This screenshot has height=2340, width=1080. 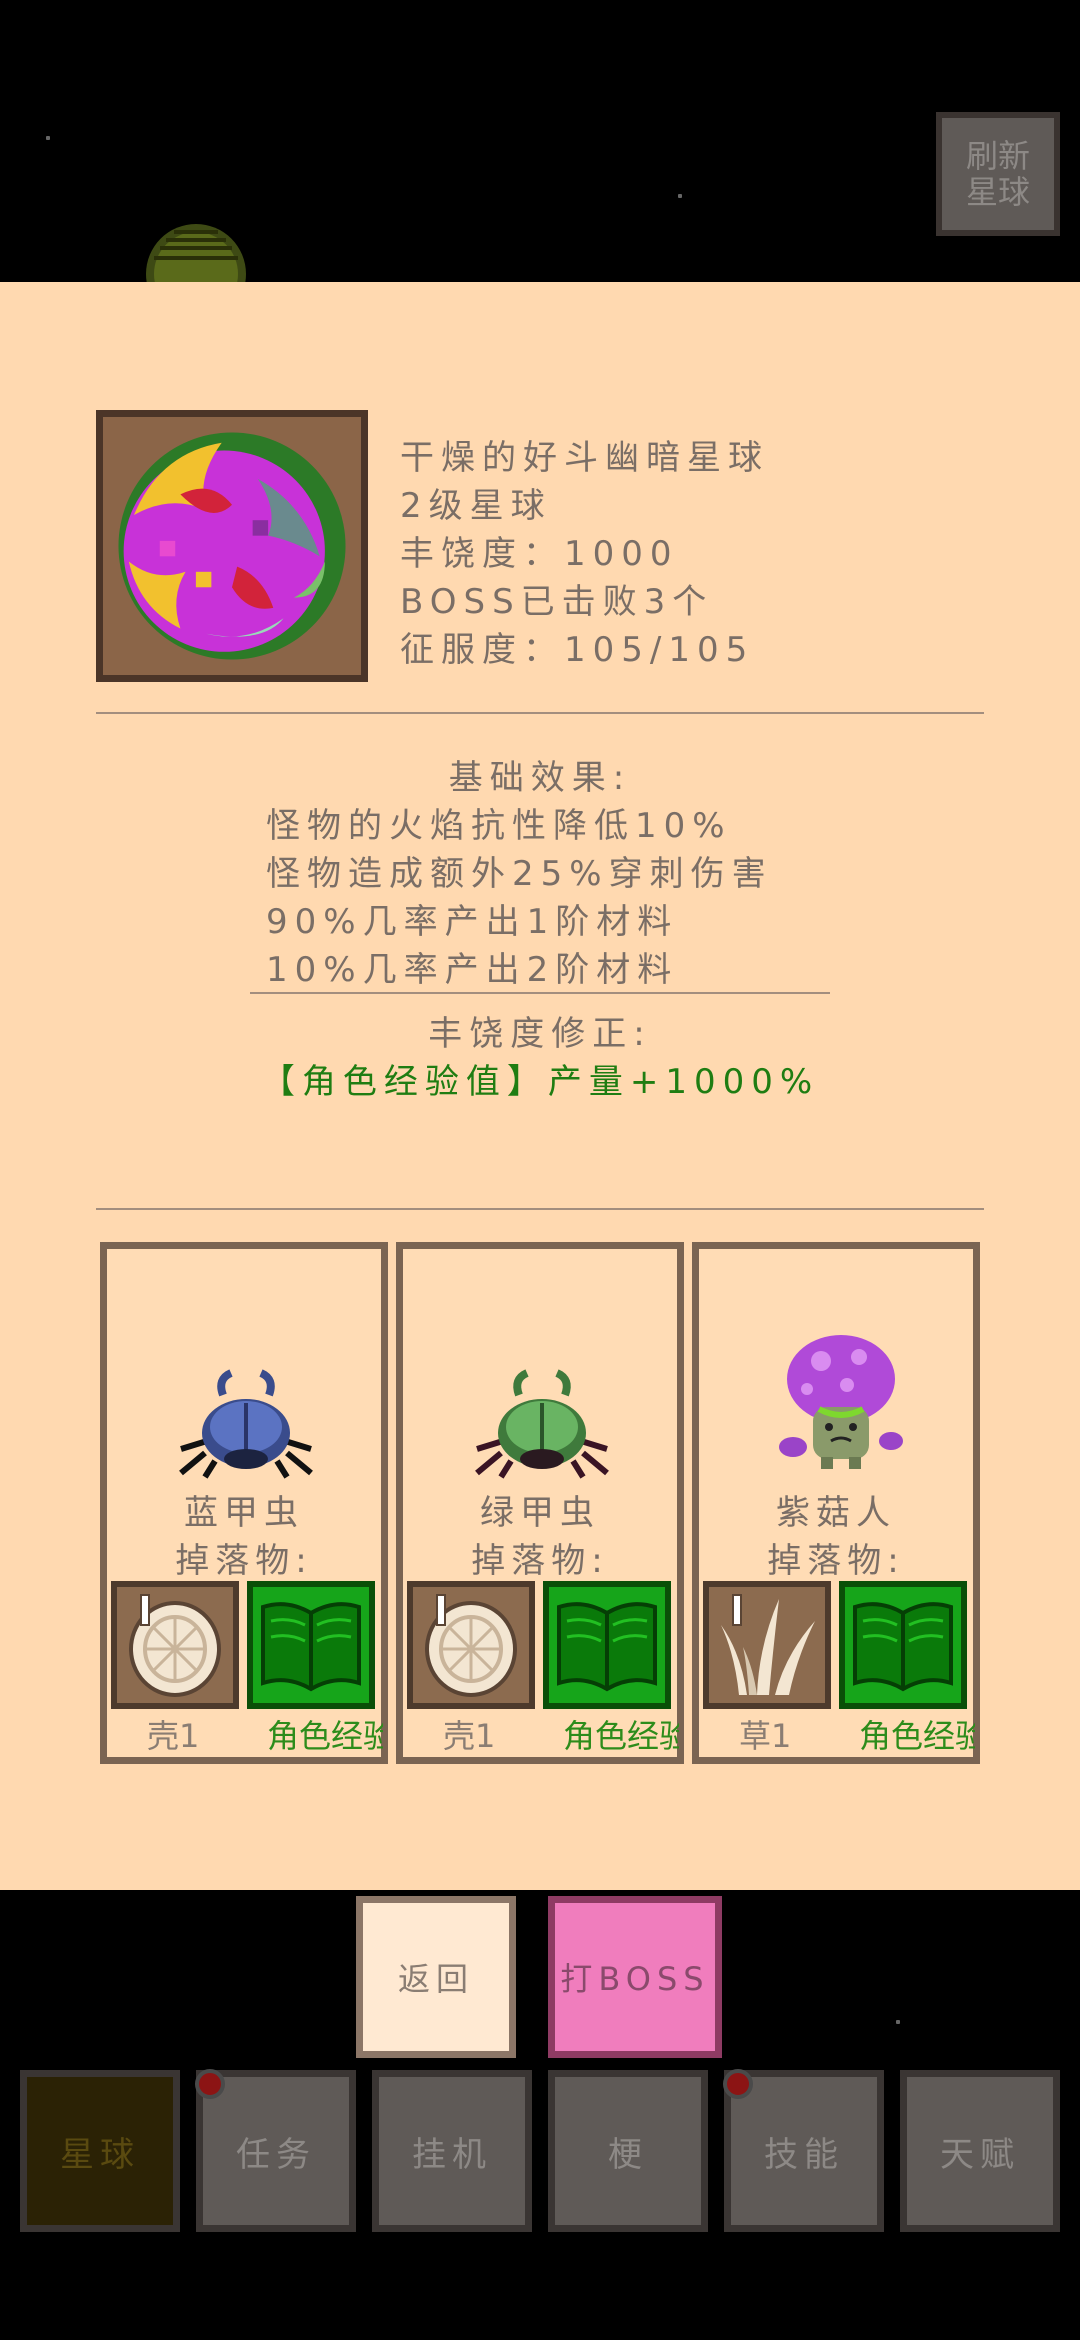 I want to click on purple-mushroom-sprite, so click(x=841, y=1402).